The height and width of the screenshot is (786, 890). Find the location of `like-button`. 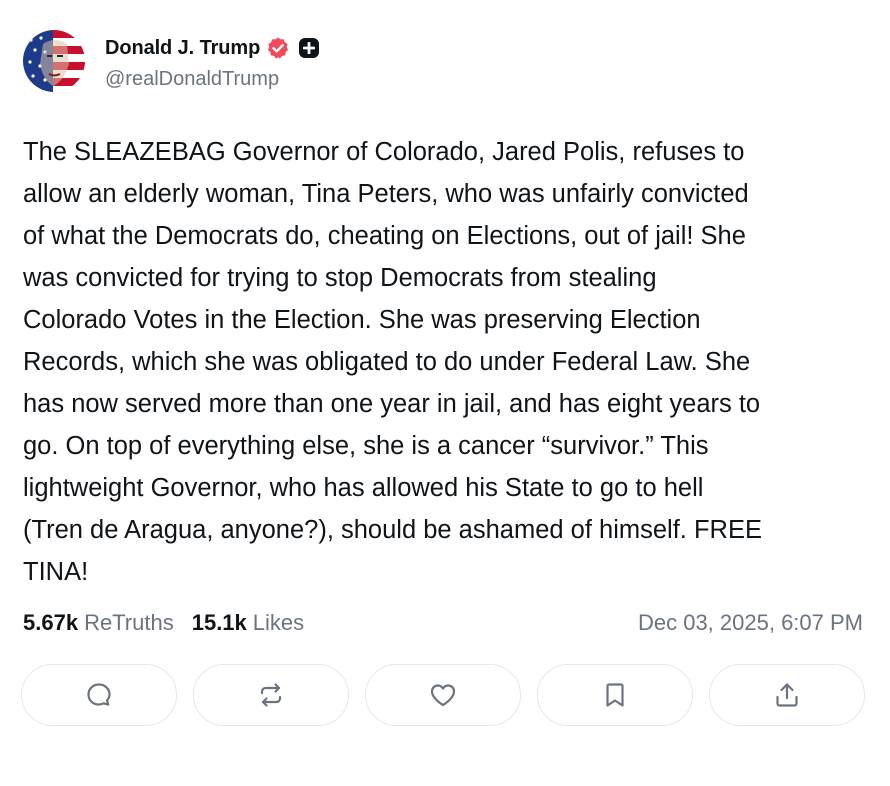

like-button is located at coordinates (443, 695).